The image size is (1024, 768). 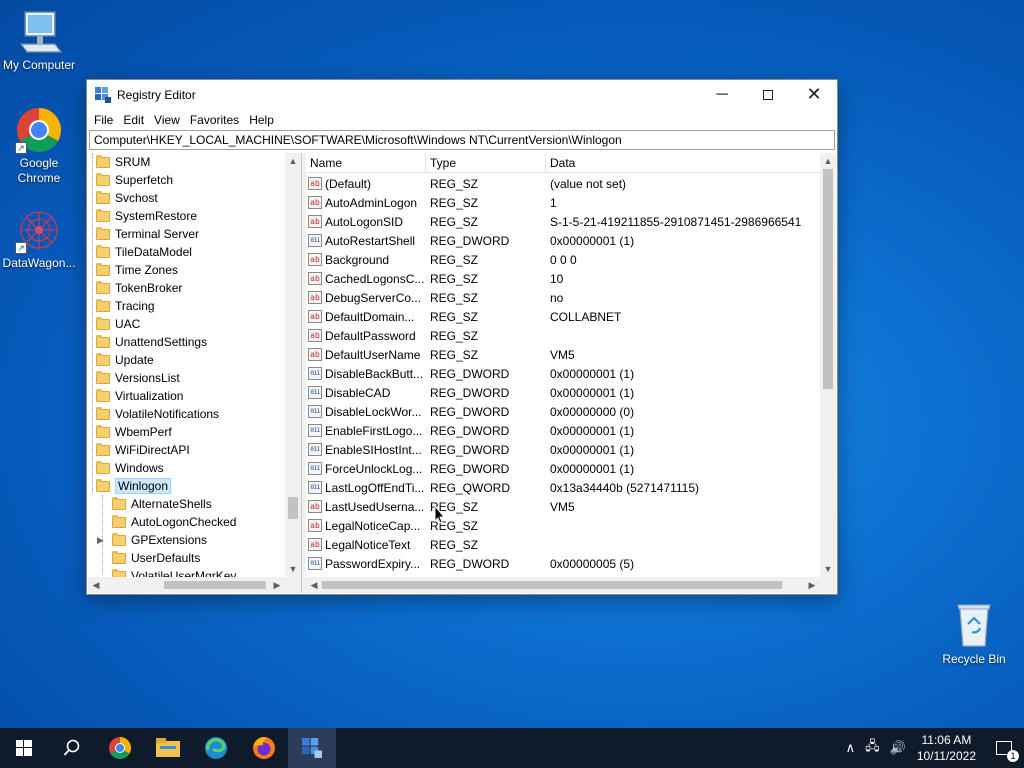 I want to click on tree-item-tracing: Tracing, so click(x=186, y=306).